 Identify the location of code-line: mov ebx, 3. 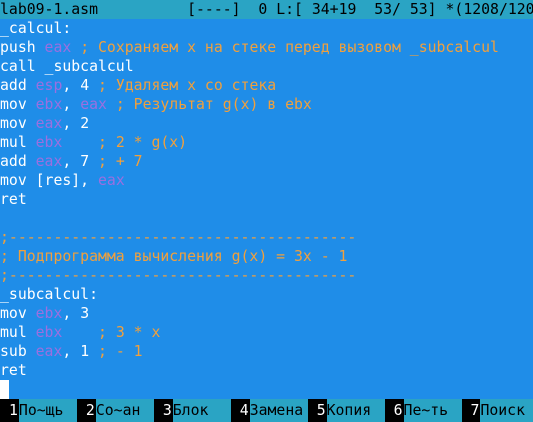
(266, 313).